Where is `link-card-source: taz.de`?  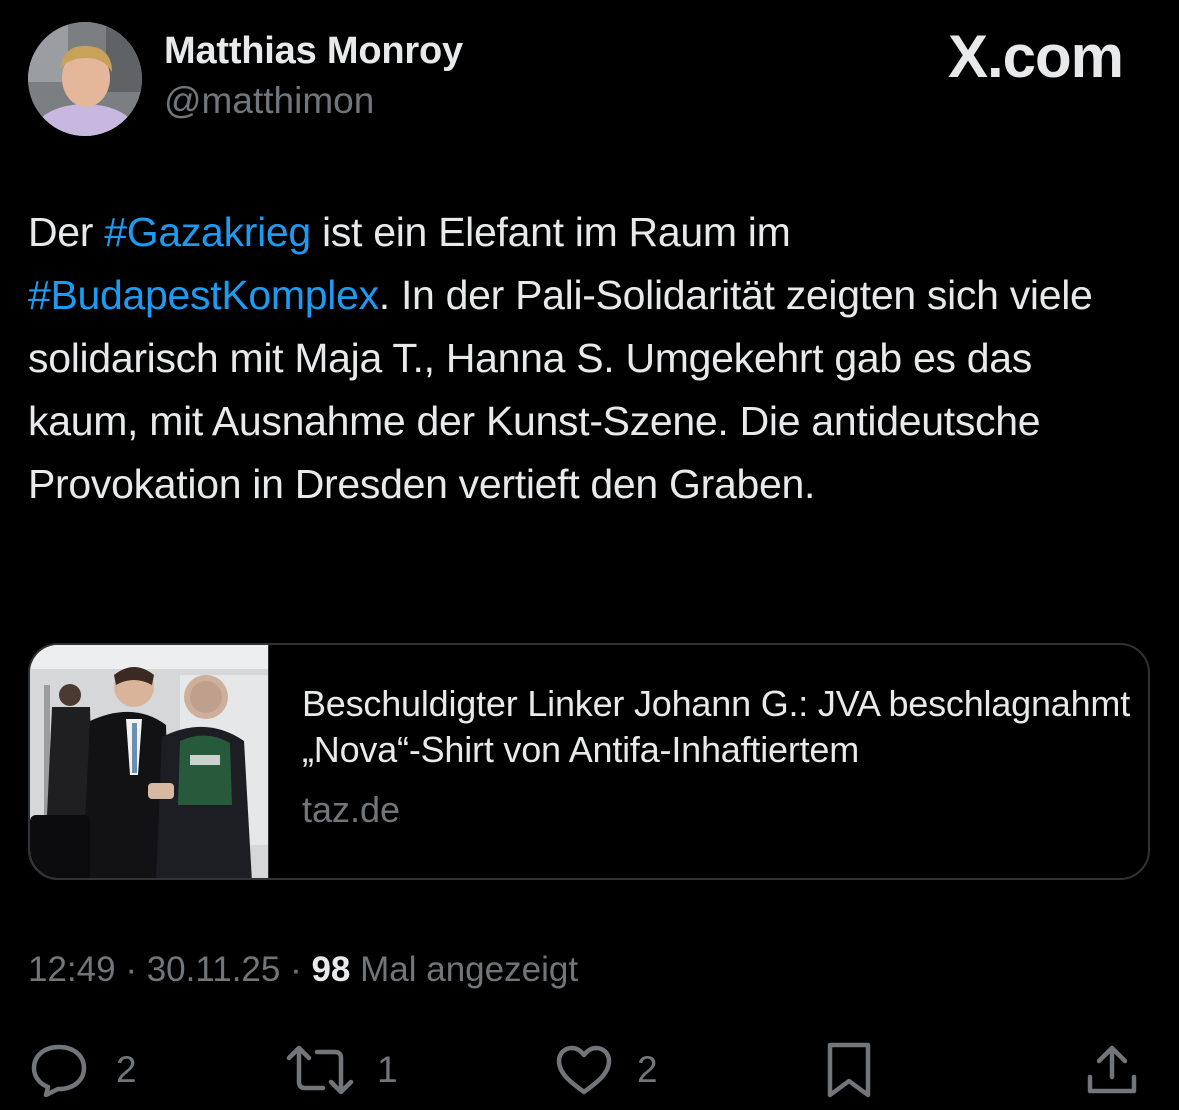 link-card-source: taz.de is located at coordinates (351, 809).